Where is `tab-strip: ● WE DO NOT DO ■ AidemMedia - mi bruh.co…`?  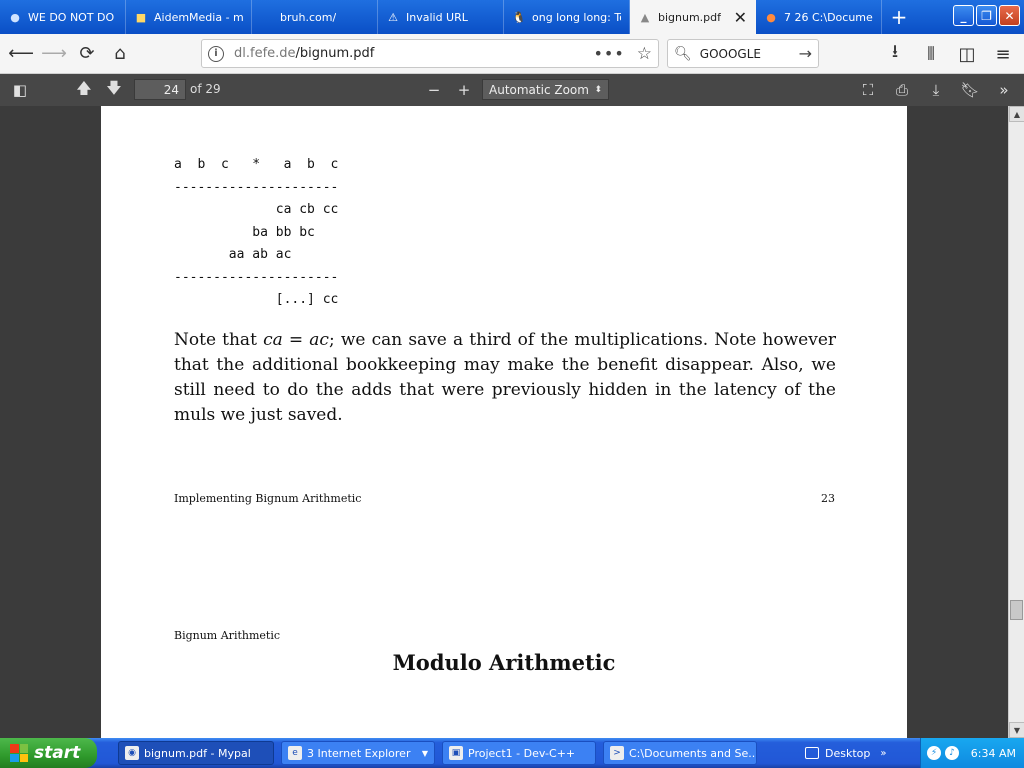 tab-strip: ● WE DO NOT DO ■ AidemMedia - mi bruh.co… is located at coordinates (512, 17).